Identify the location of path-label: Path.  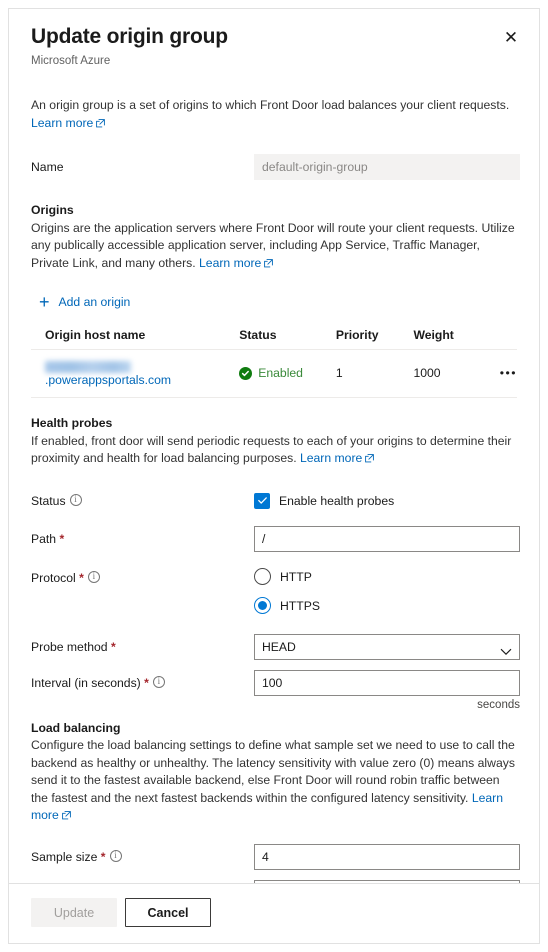
(44, 538).